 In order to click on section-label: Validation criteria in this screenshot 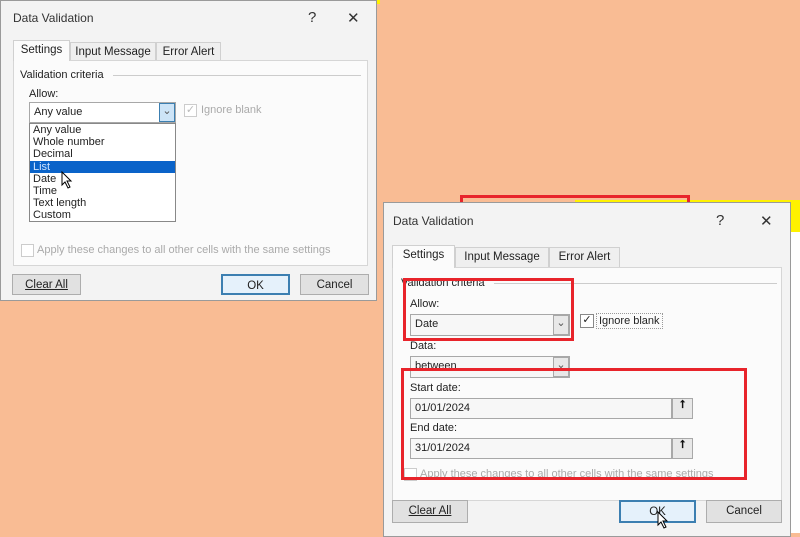, I will do `click(62, 75)`.